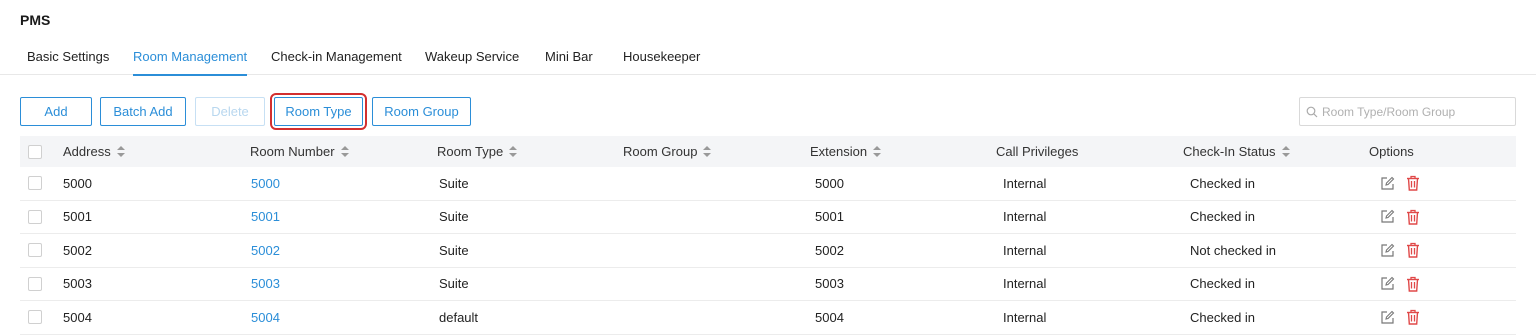  What do you see at coordinates (421, 111) in the screenshot?
I see `room-group-button: Room Group` at bounding box center [421, 111].